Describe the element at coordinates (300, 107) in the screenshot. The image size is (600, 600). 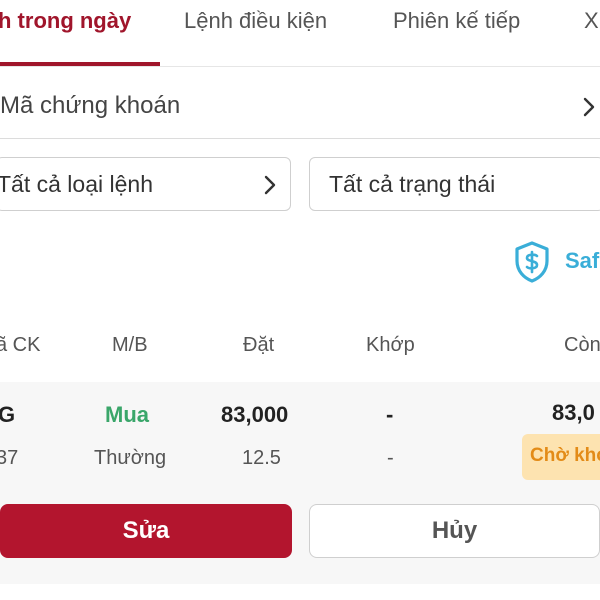
I see `symbol-filter: Mã chứng khoán` at that location.